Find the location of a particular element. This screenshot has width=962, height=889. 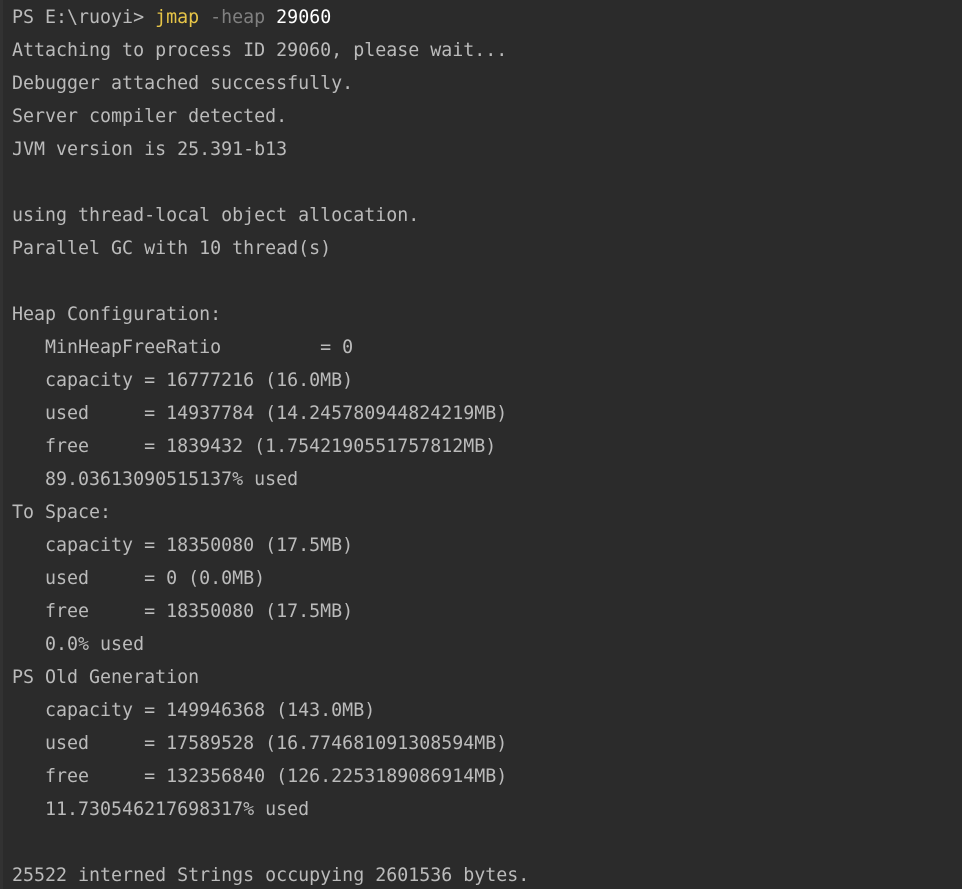

output-line: PS Old Generation is located at coordinates (106, 677).